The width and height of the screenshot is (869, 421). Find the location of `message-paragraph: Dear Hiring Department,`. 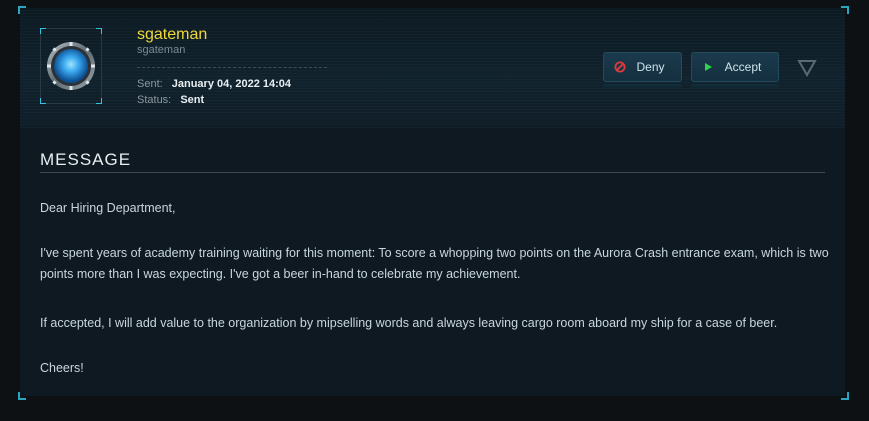

message-paragraph: Dear Hiring Department, is located at coordinates (108, 208).